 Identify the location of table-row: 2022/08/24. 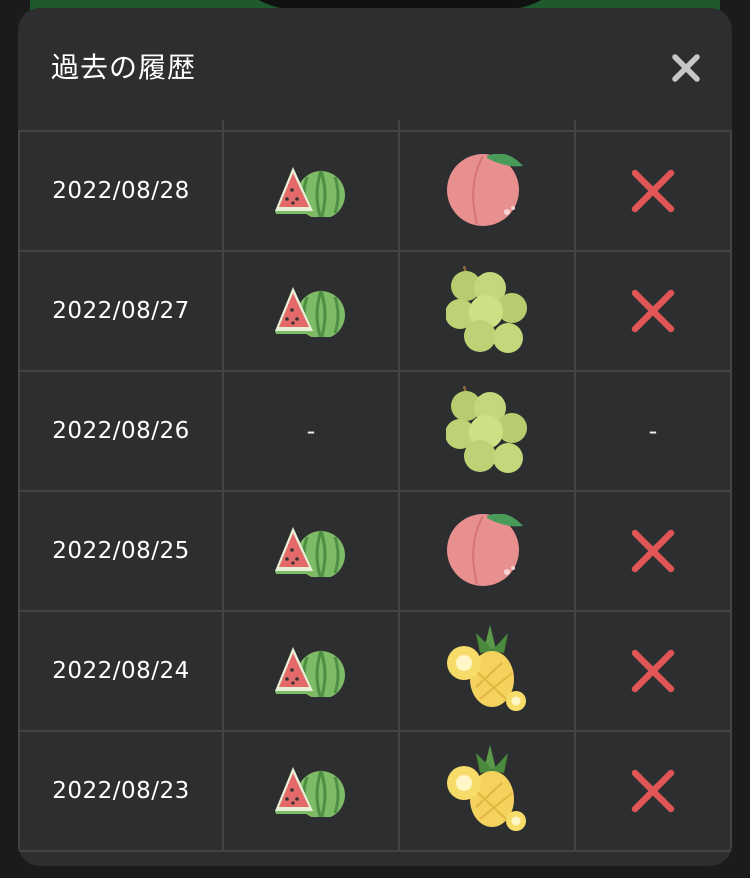
(375, 671).